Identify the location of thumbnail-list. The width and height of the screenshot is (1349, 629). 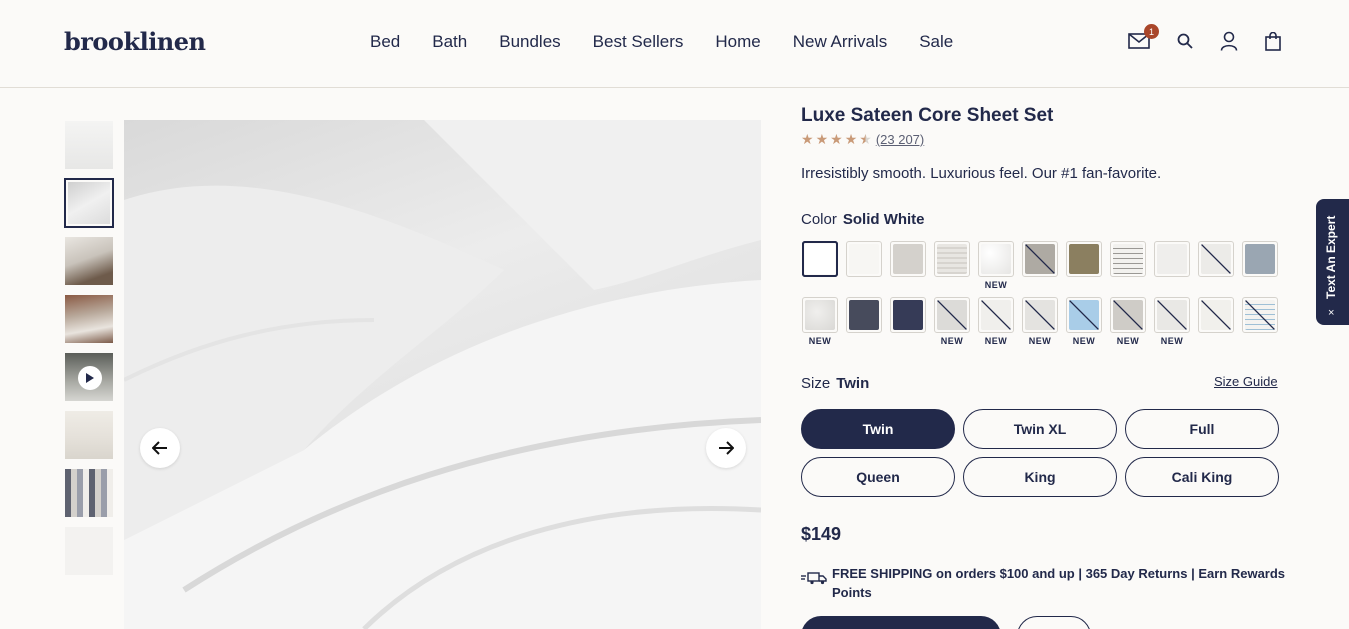
(90, 352).